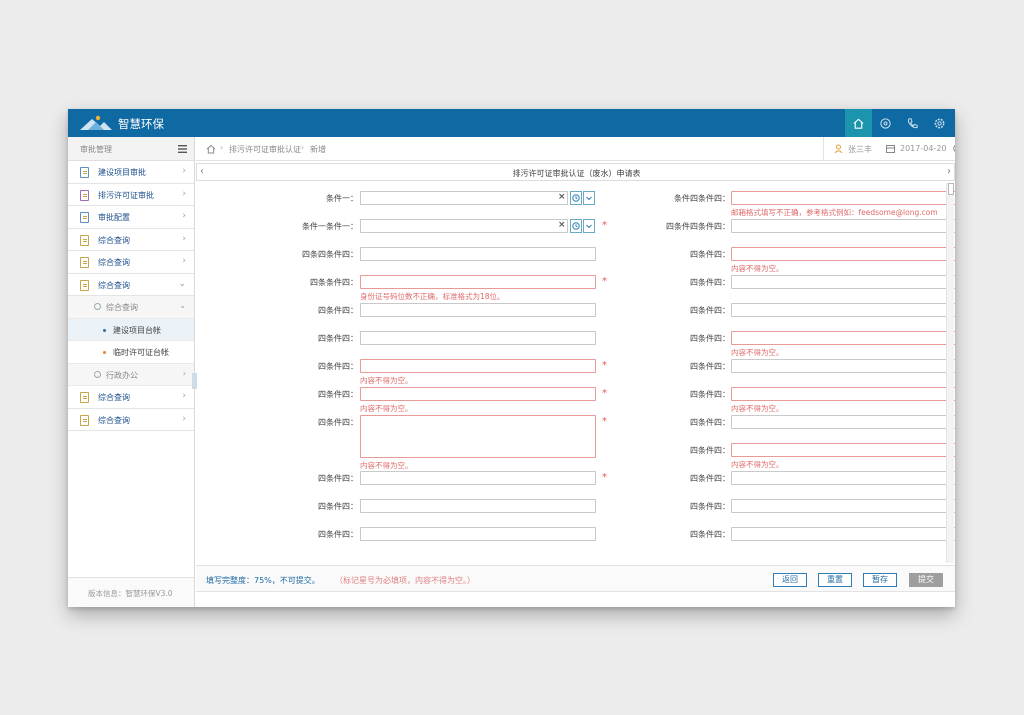 The image size is (1024, 715). I want to click on logo-mountain-icon, so click(96, 122).